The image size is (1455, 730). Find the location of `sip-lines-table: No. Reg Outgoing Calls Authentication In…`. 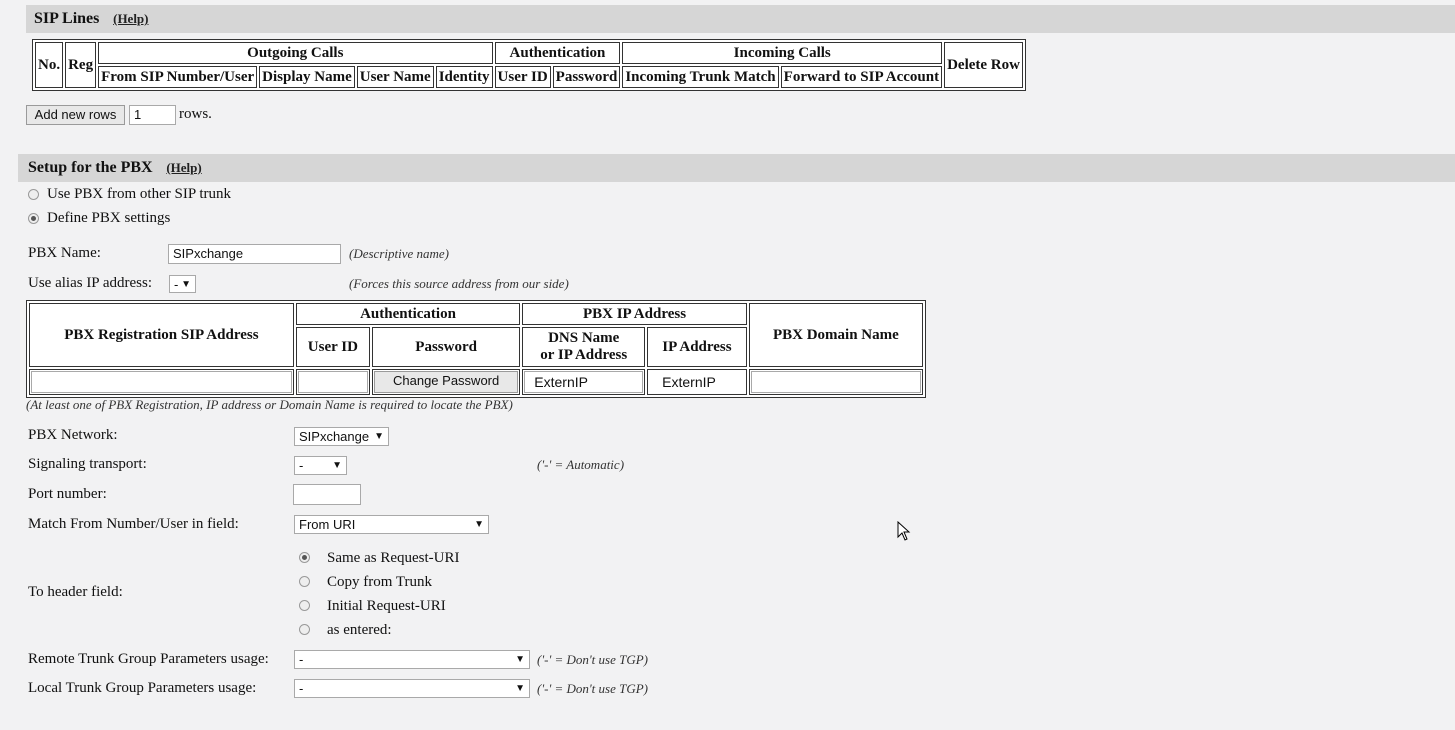

sip-lines-table: No. Reg Outgoing Calls Authentication In… is located at coordinates (529, 65).